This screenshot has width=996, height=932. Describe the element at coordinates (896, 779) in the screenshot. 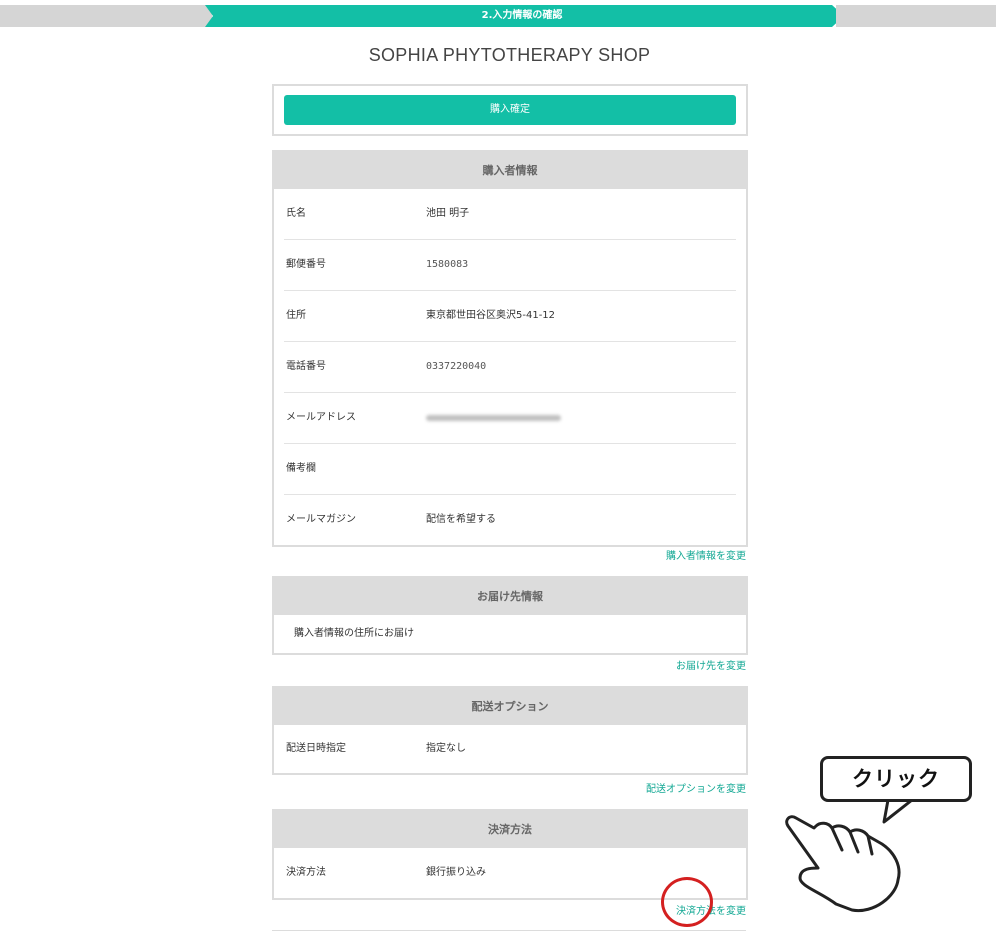

I see `click-callout-text: クリック` at that location.